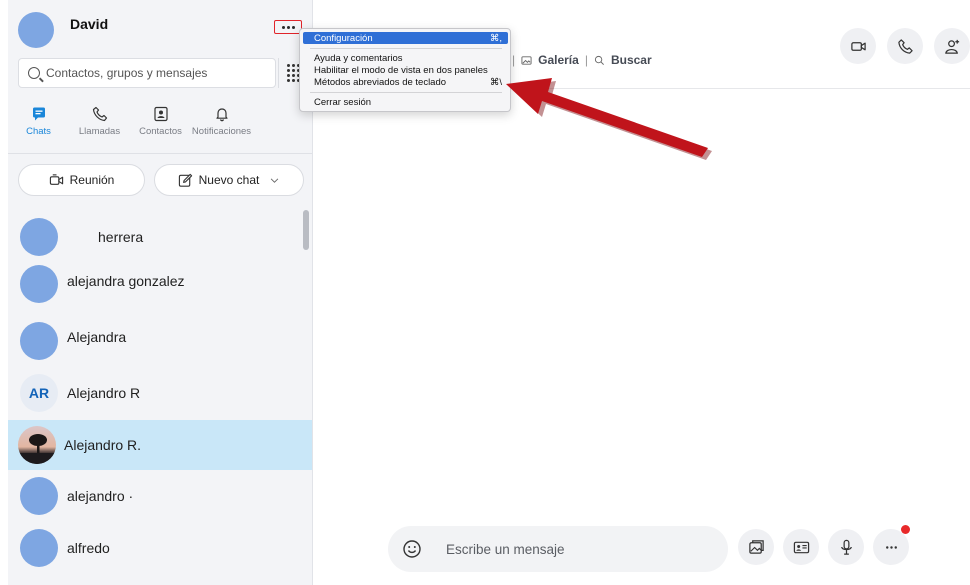 This screenshot has height=585, width=970. What do you see at coordinates (100, 496) in the screenshot?
I see `chat-name: alejandro ·` at bounding box center [100, 496].